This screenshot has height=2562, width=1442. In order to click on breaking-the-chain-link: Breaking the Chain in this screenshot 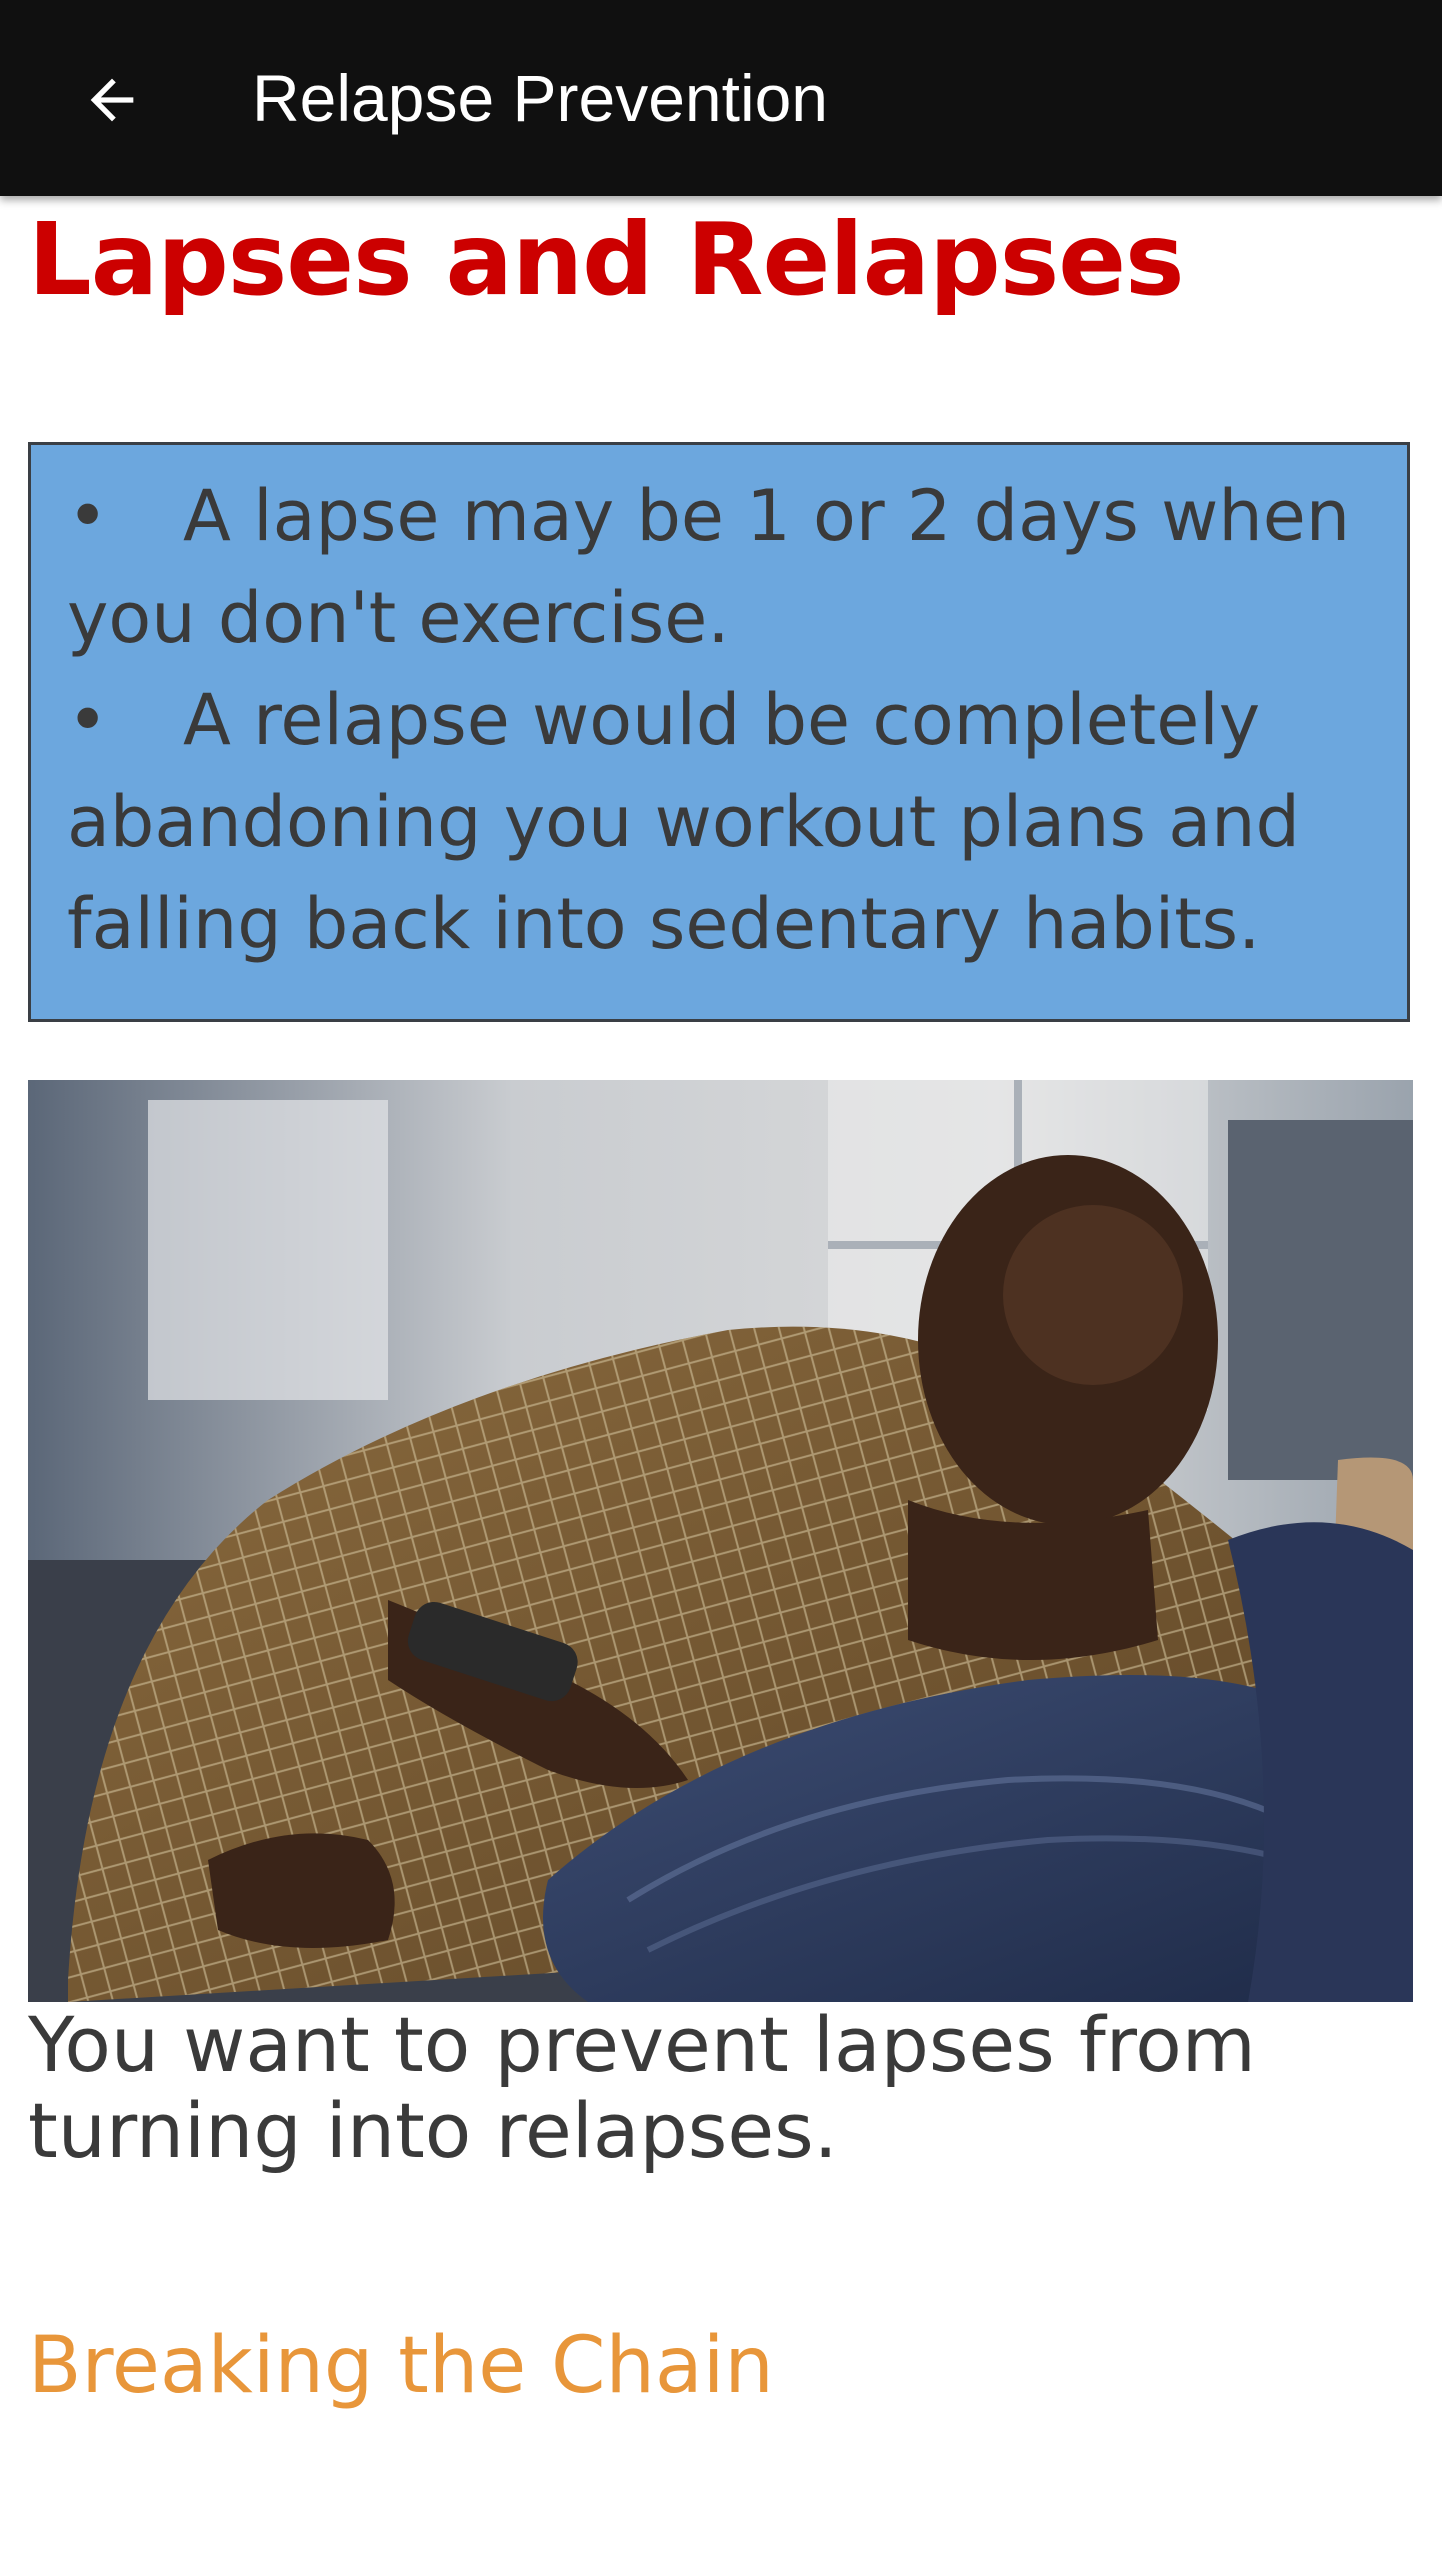, I will do `click(401, 2366)`.